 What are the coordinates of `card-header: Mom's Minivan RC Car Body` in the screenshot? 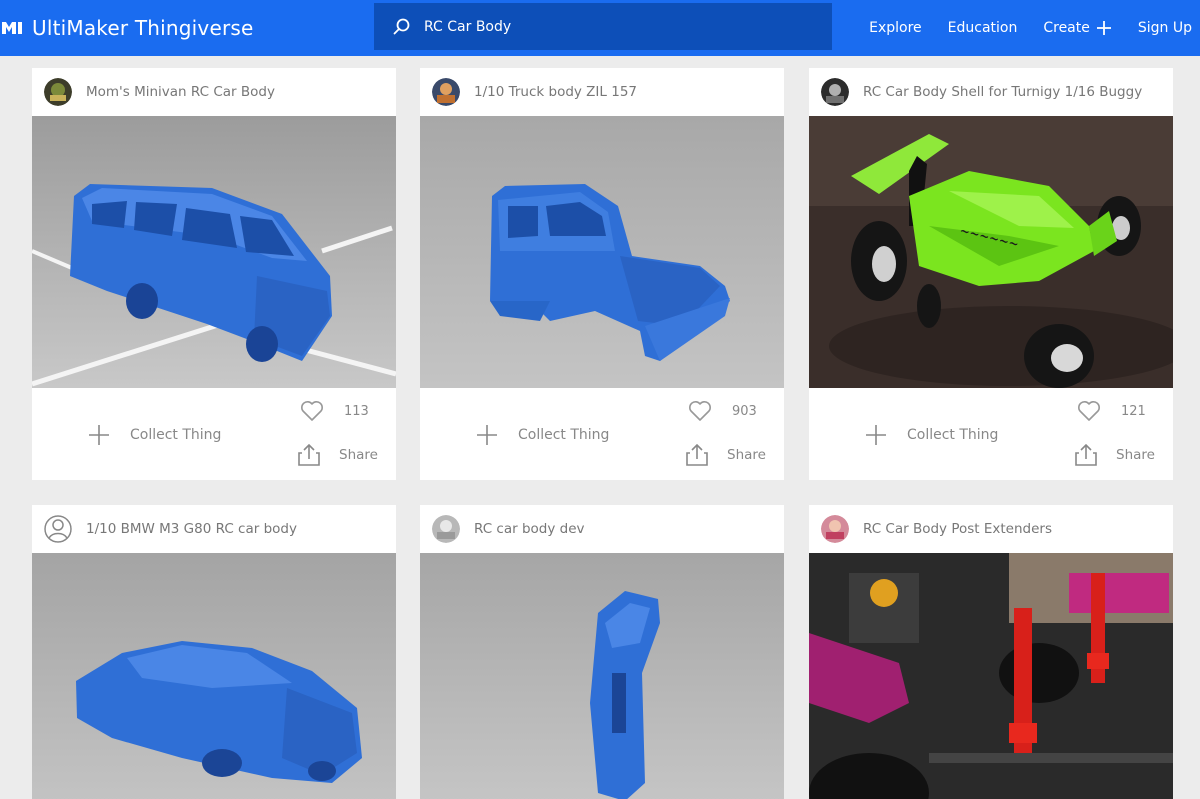 It's located at (214, 92).